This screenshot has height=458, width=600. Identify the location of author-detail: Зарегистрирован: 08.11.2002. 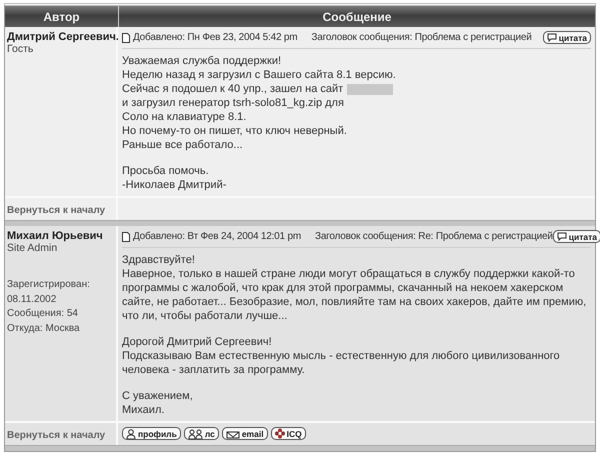
(49, 292).